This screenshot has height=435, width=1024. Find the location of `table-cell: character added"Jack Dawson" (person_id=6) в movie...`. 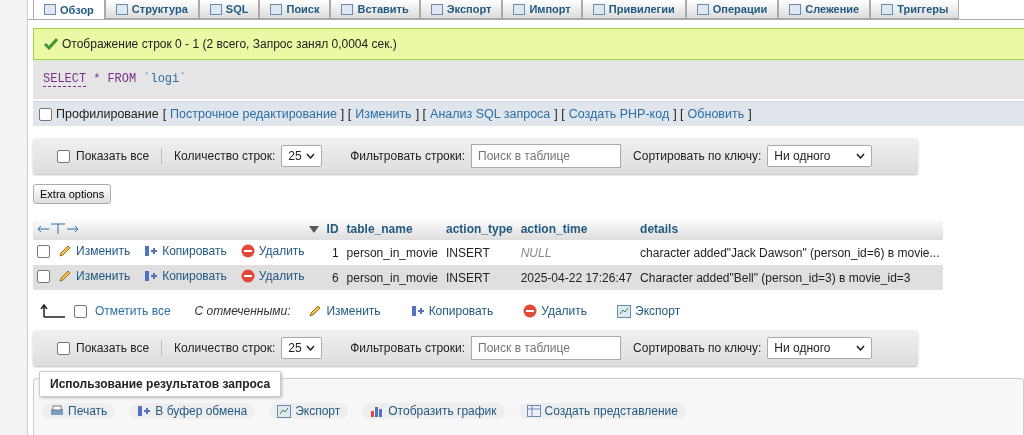

table-cell: character added"Jack Dawson" (person_id=6) в movie... is located at coordinates (790, 252).